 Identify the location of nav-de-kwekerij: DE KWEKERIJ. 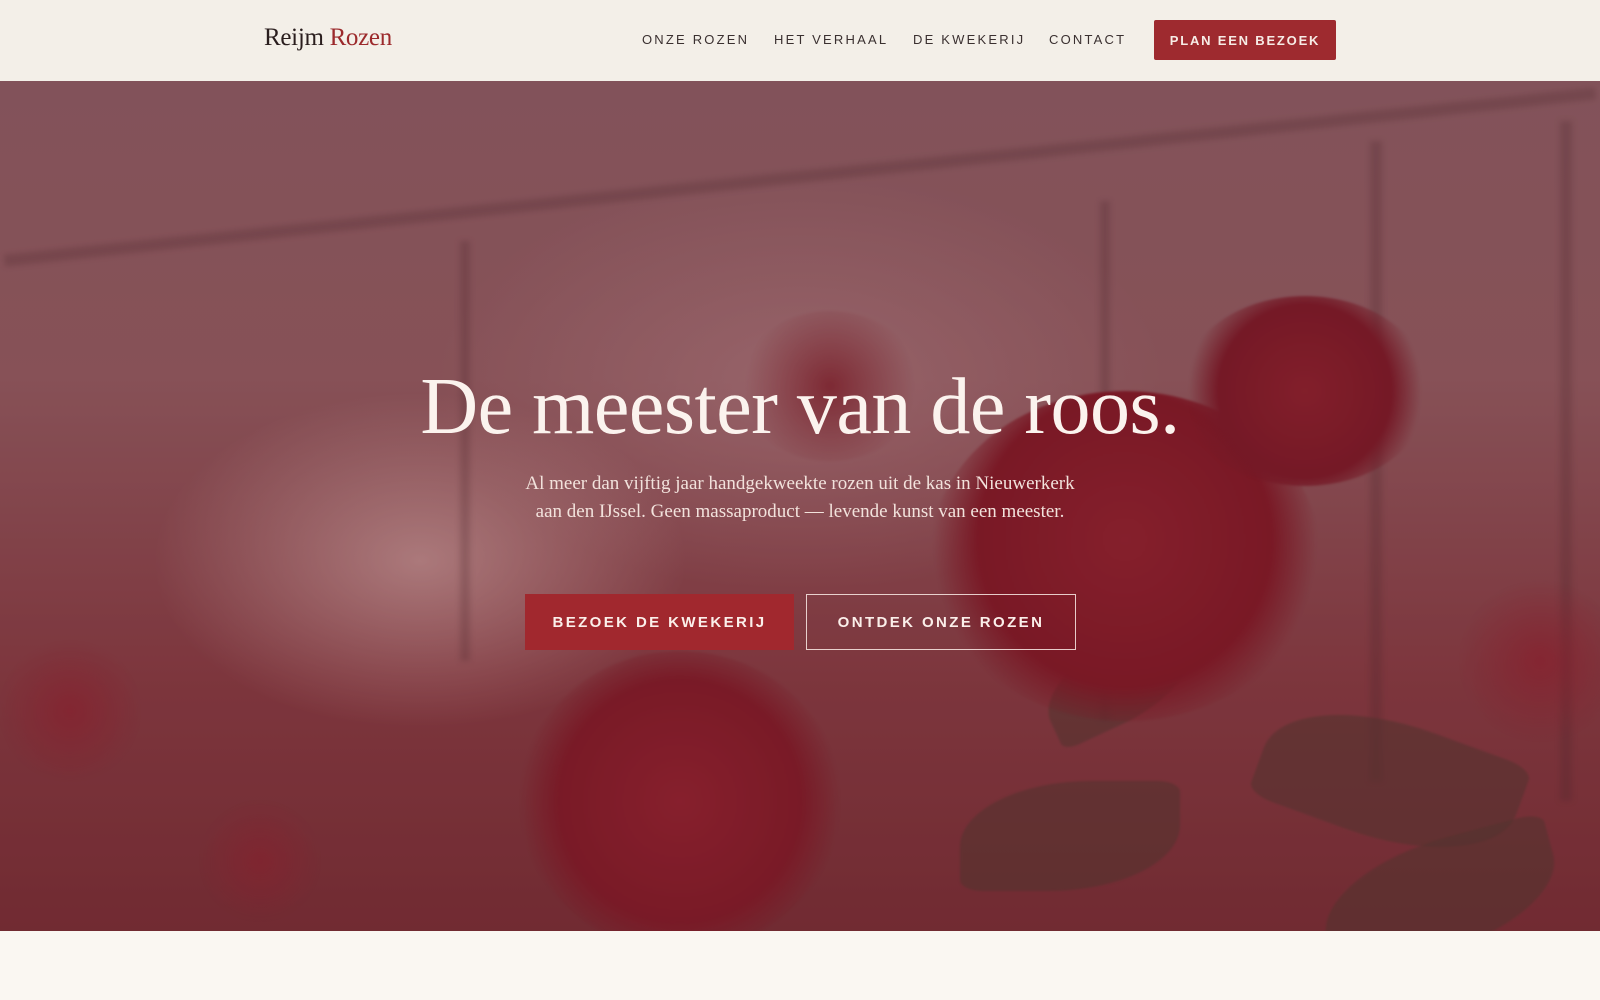
(969, 39).